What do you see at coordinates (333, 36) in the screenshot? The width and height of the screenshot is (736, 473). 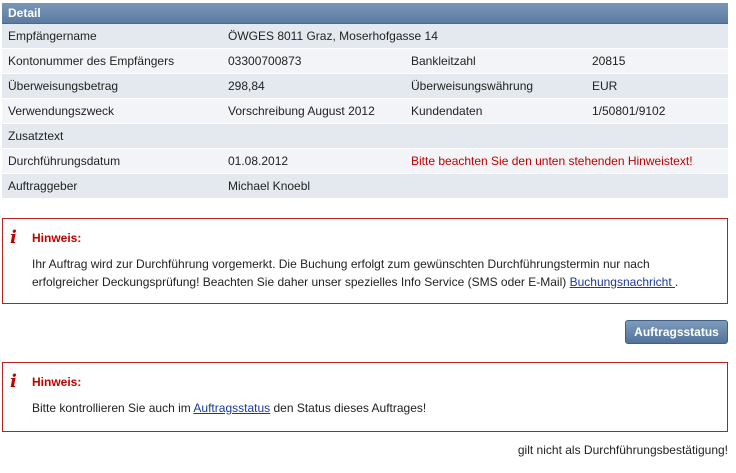 I see `detail-value: ÖWGES 8011 Graz, Moserhofgasse 14` at bounding box center [333, 36].